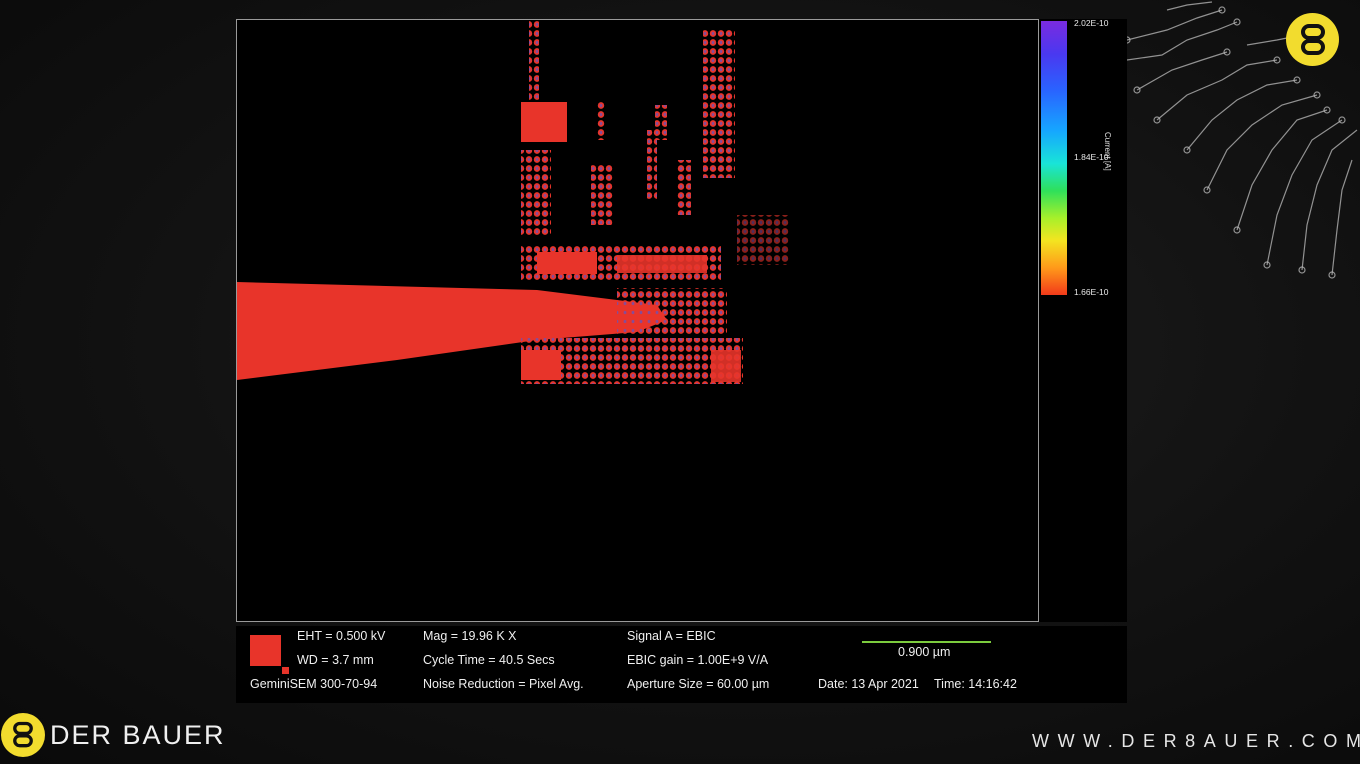  I want to click on noise-reduction-value: Noise Reduction = Pixel Avg., so click(503, 684).